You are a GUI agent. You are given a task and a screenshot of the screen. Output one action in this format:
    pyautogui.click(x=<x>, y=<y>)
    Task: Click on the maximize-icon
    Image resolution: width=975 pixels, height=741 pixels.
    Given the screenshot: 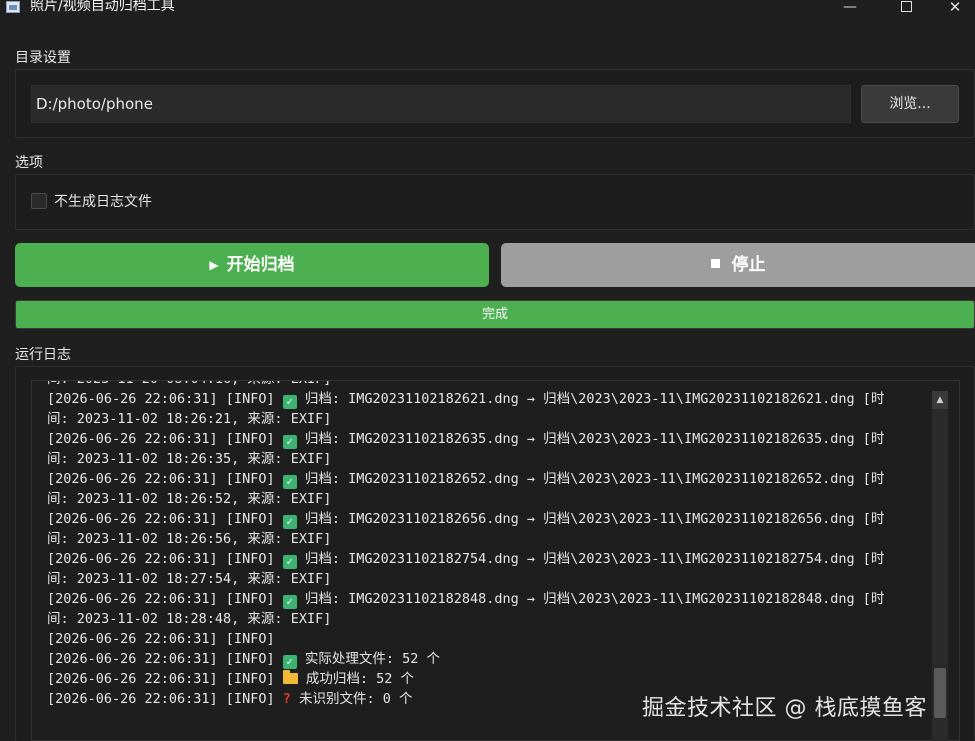 What is the action you would take?
    pyautogui.click(x=906, y=6)
    